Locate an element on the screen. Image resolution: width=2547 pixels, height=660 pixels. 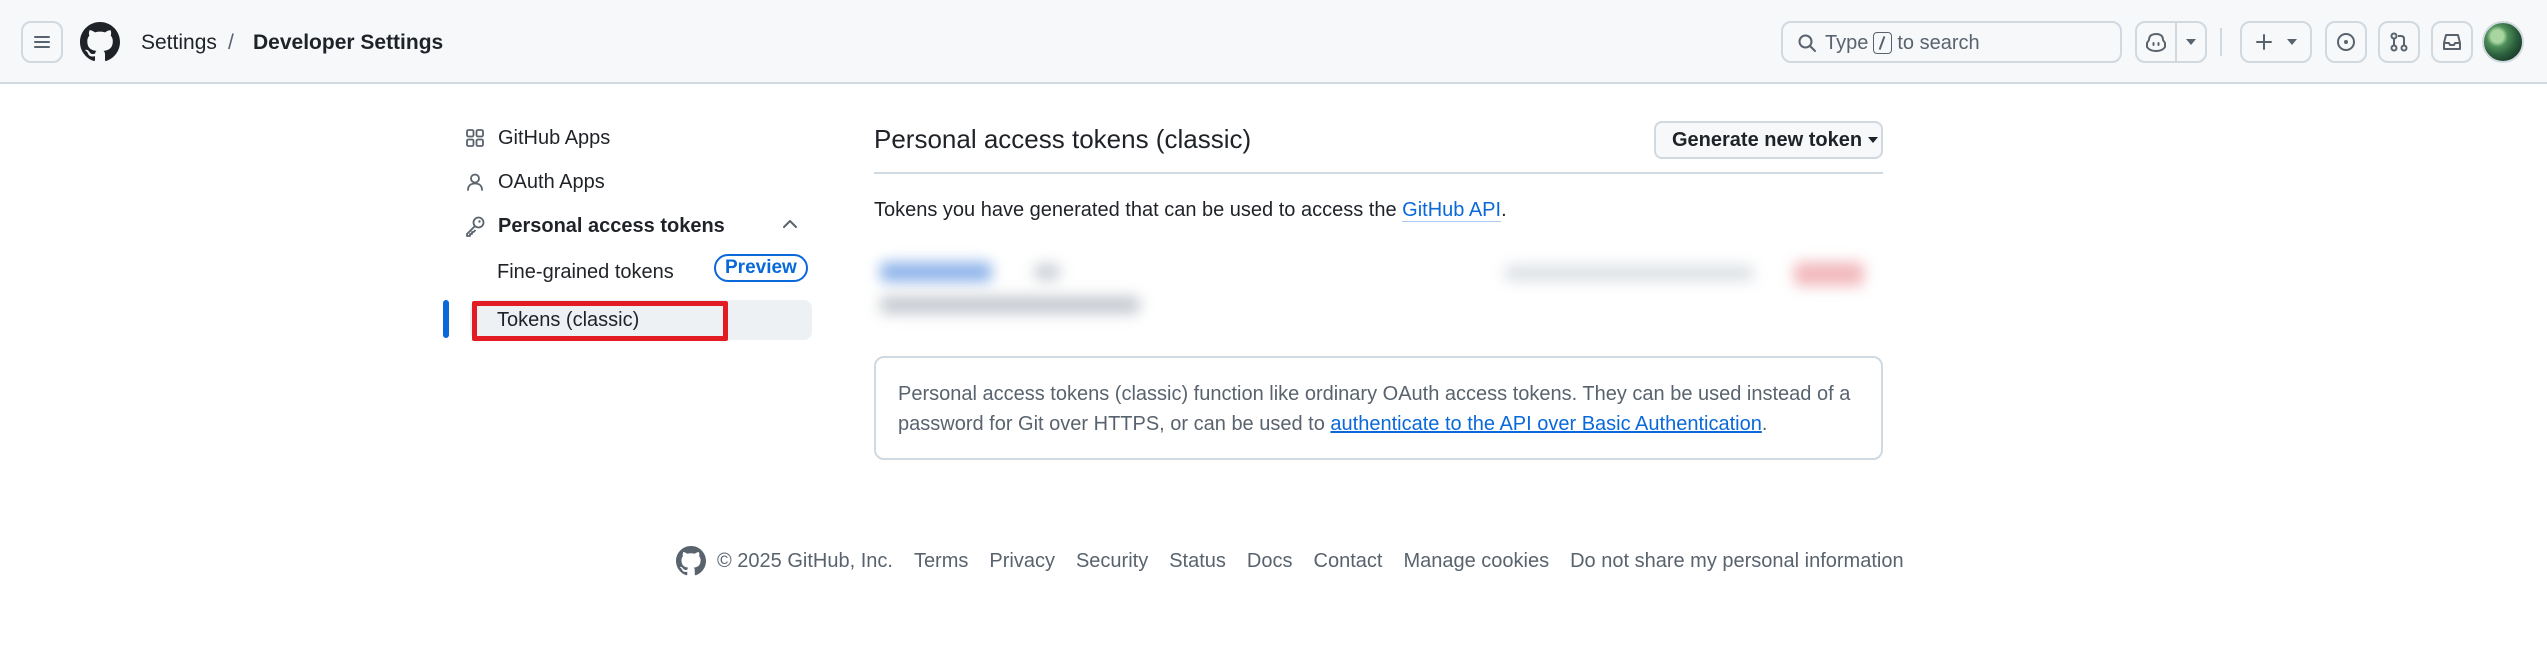
inbox-button is located at coordinates (2452, 42).